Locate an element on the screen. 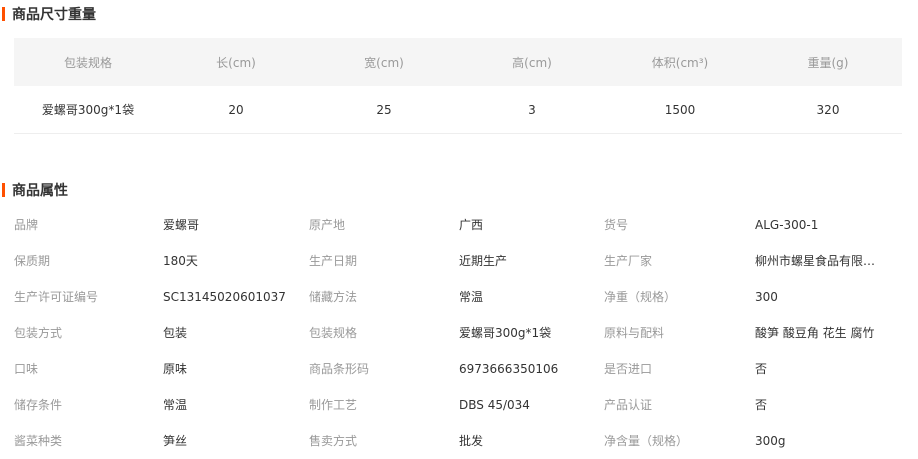 This screenshot has height=459, width=918. attribute-label: 是否进口 is located at coordinates (628, 369).